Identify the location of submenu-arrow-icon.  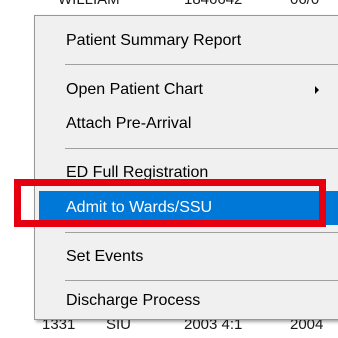
(317, 90).